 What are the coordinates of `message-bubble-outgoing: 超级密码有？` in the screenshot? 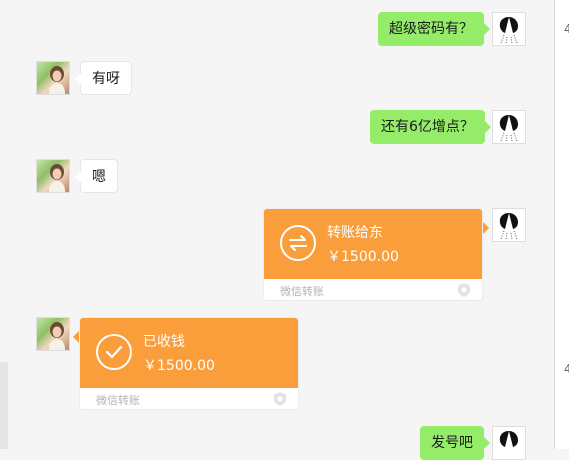 It's located at (434, 29).